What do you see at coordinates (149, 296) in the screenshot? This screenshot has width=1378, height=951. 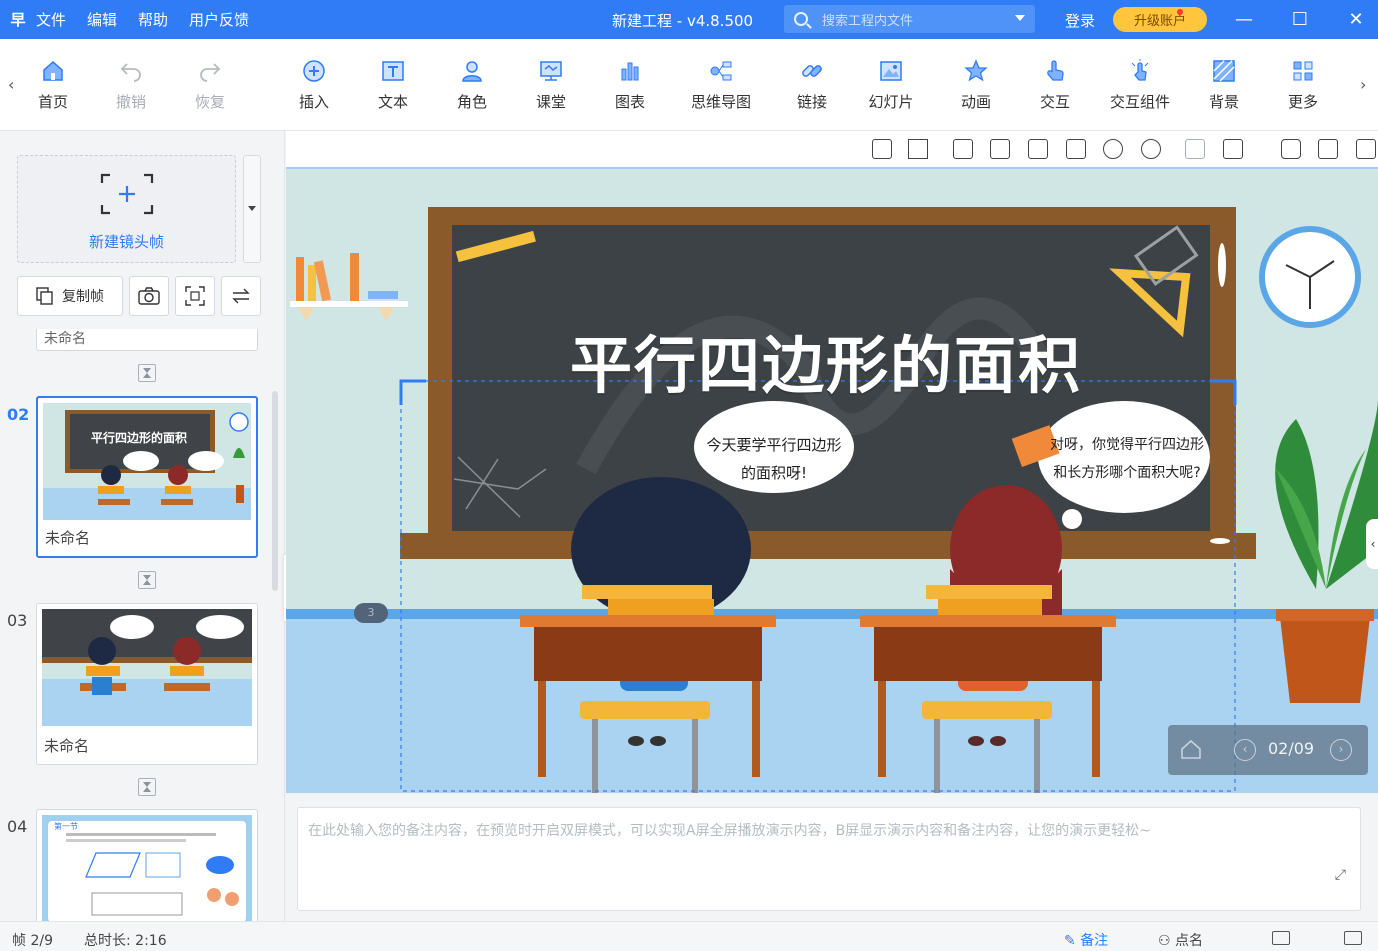 I see `snapshot-button` at bounding box center [149, 296].